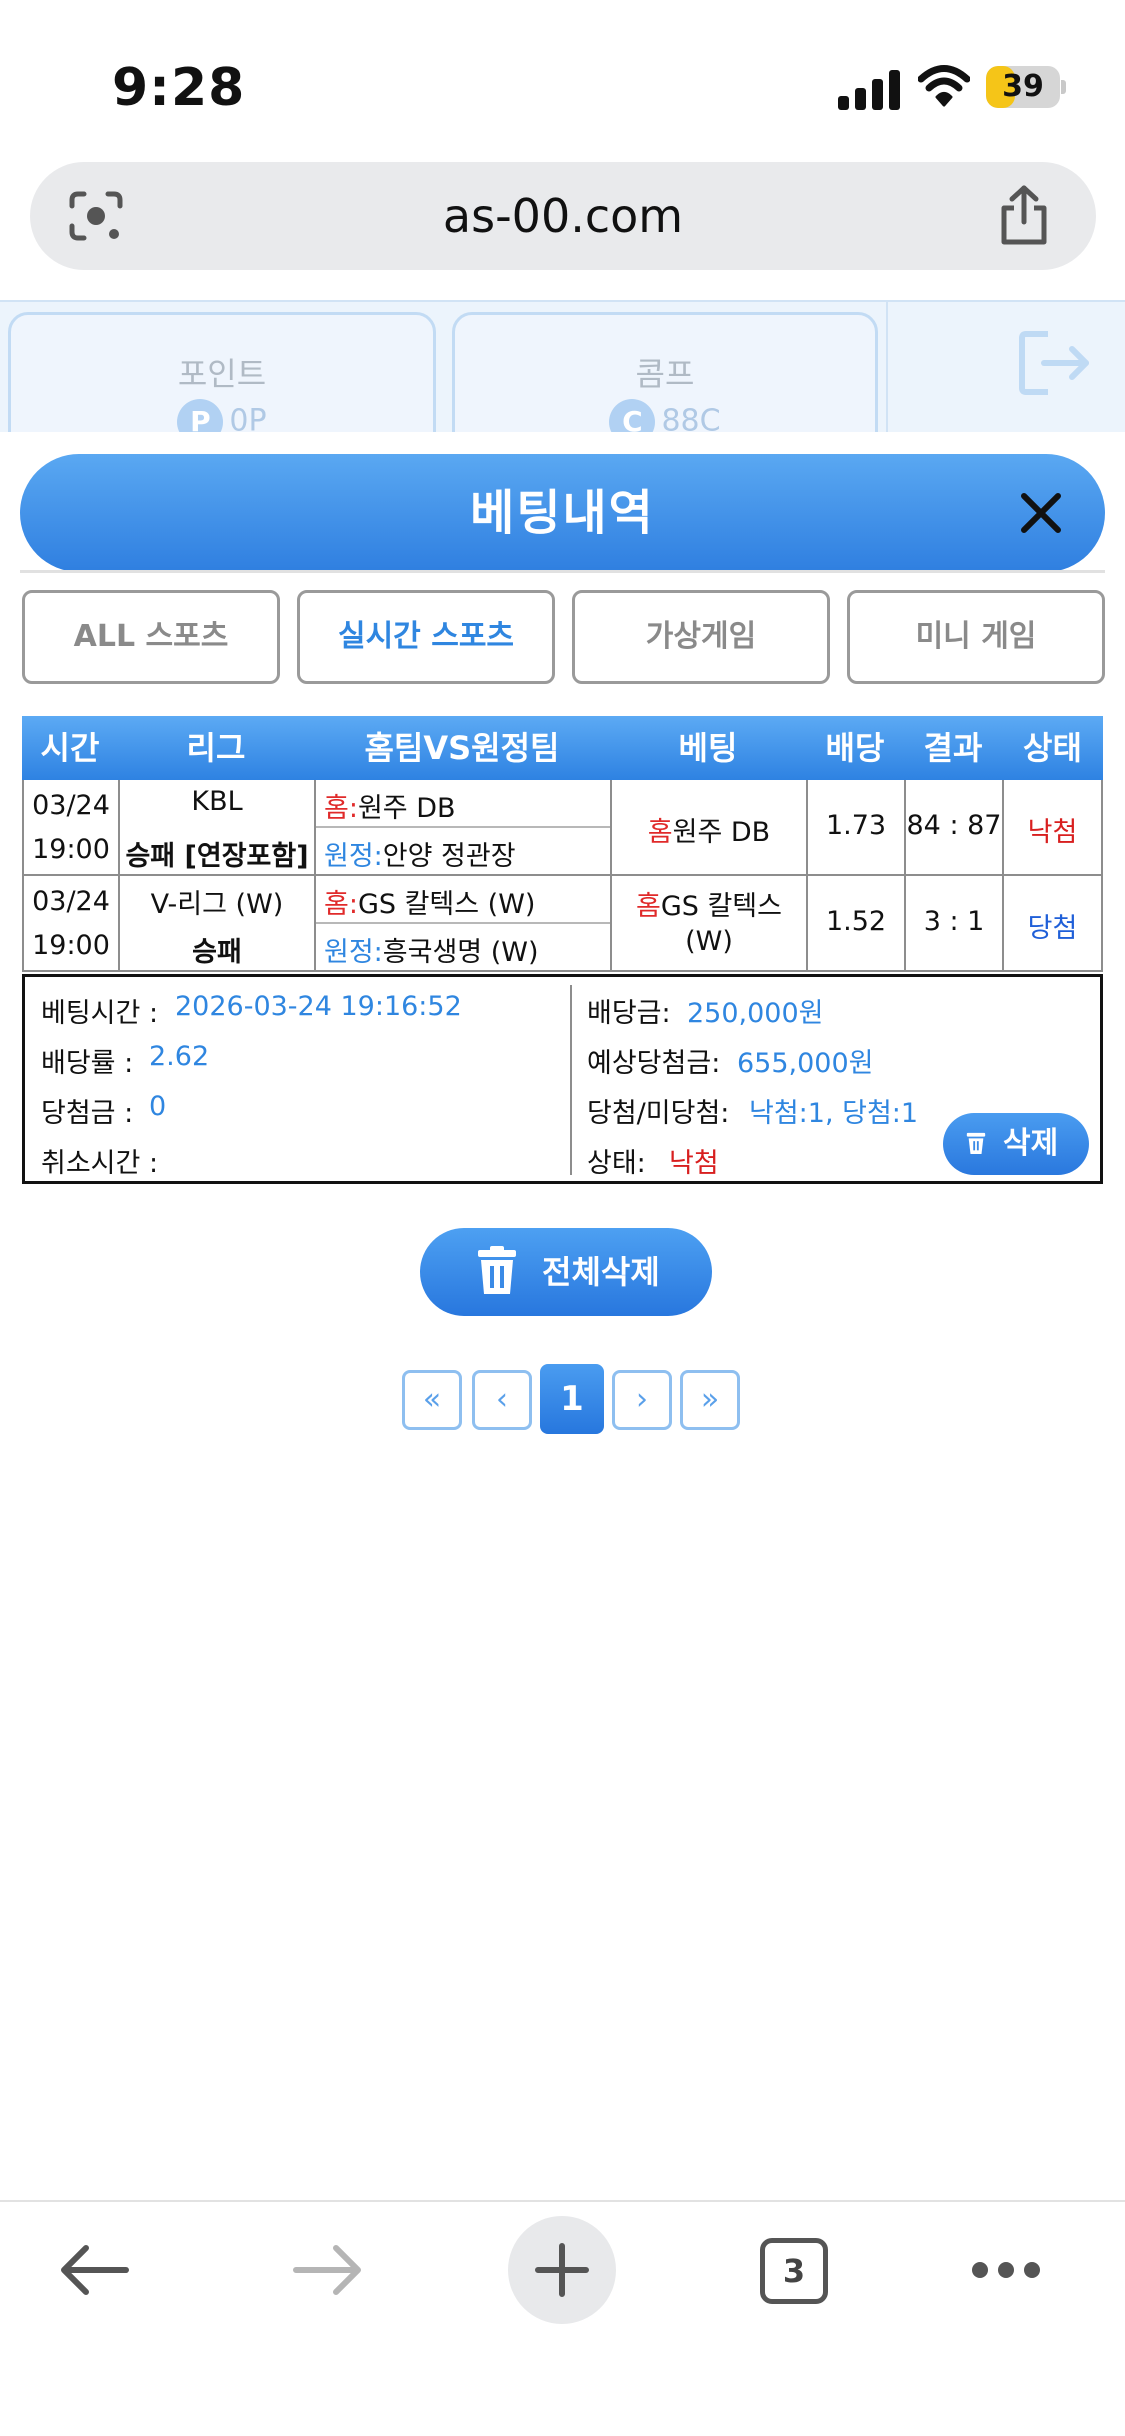 This screenshot has width=1125, height=2436. I want to click on bet-line: 홈원주 DB, so click(709, 829).